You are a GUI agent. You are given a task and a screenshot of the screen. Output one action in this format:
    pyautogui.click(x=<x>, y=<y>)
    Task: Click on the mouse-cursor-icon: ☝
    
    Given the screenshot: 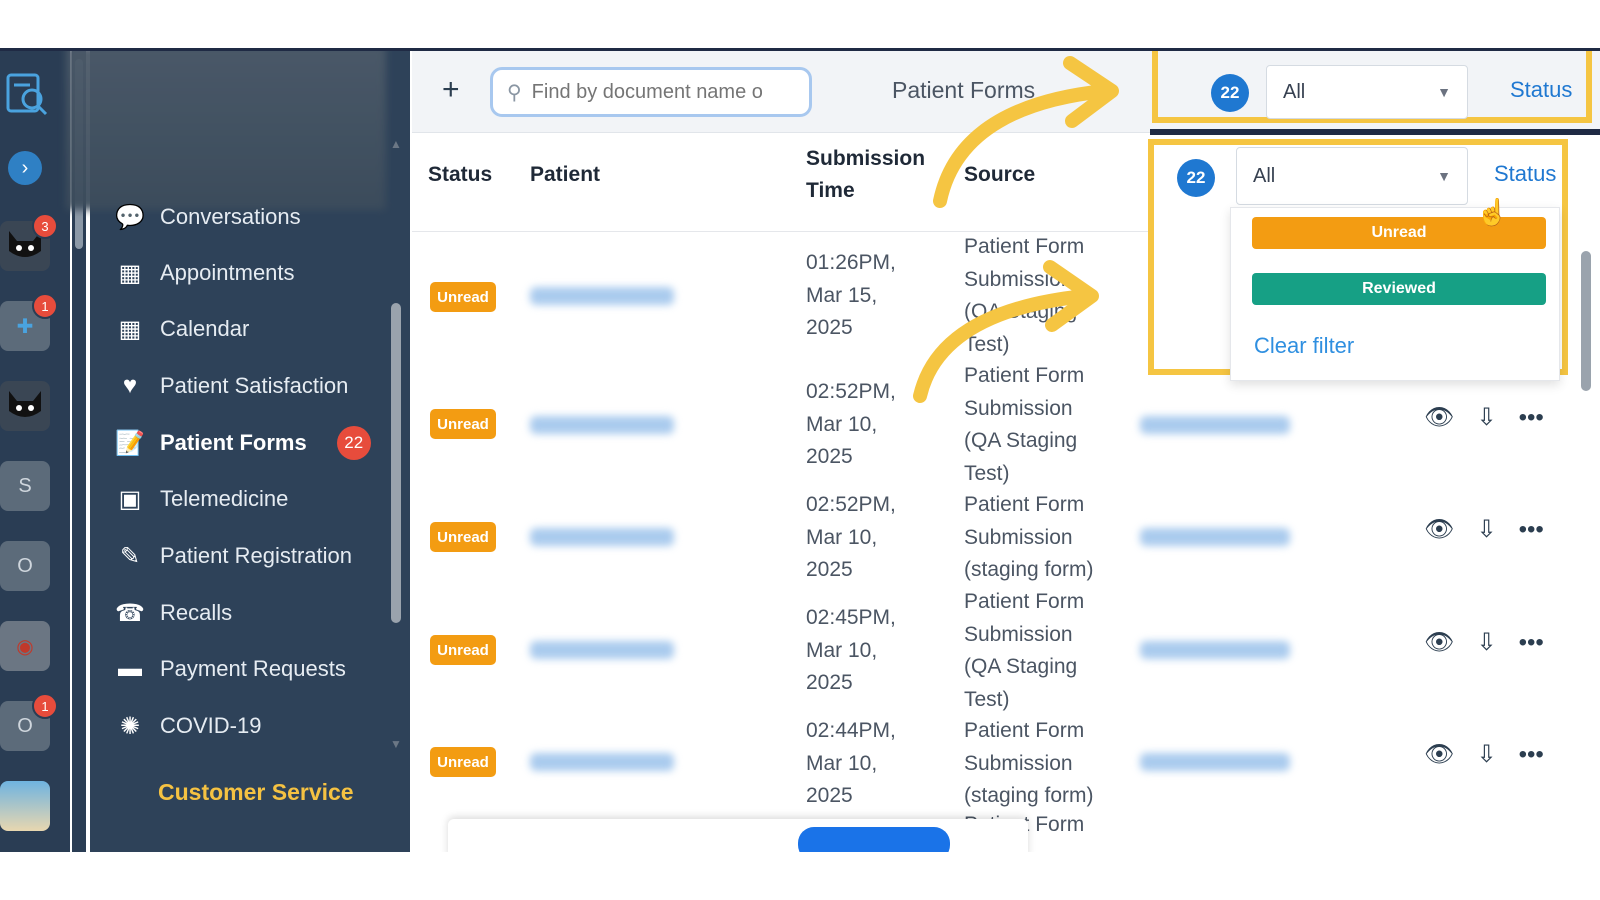 What is the action you would take?
    pyautogui.click(x=1492, y=212)
    